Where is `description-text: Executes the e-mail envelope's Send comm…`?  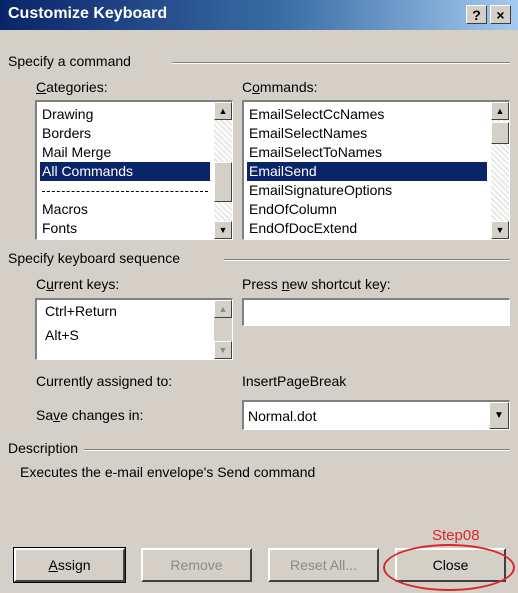
description-text: Executes the e-mail envelope's Send comm… is located at coordinates (168, 472).